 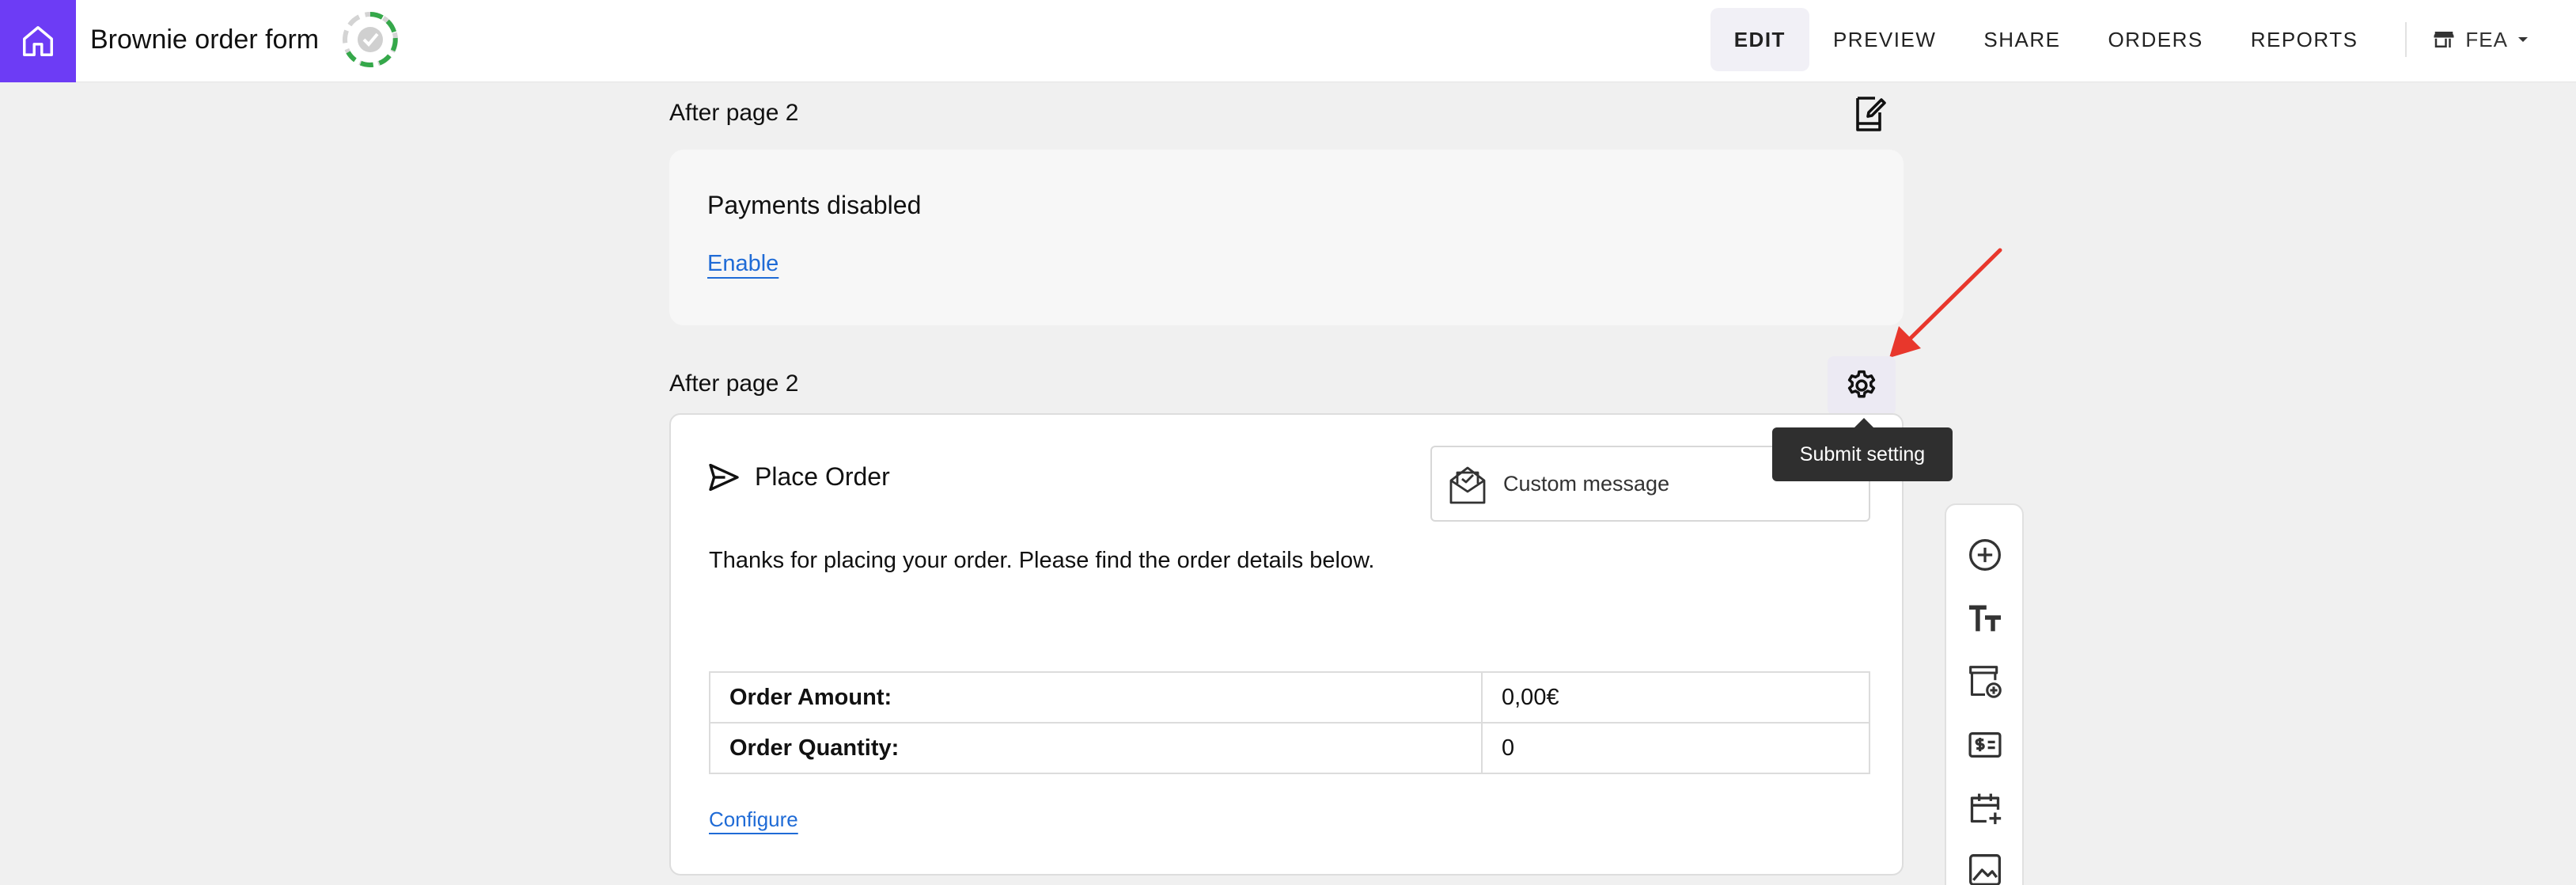 I want to click on order-quantity-value: 0, so click(x=1675, y=748).